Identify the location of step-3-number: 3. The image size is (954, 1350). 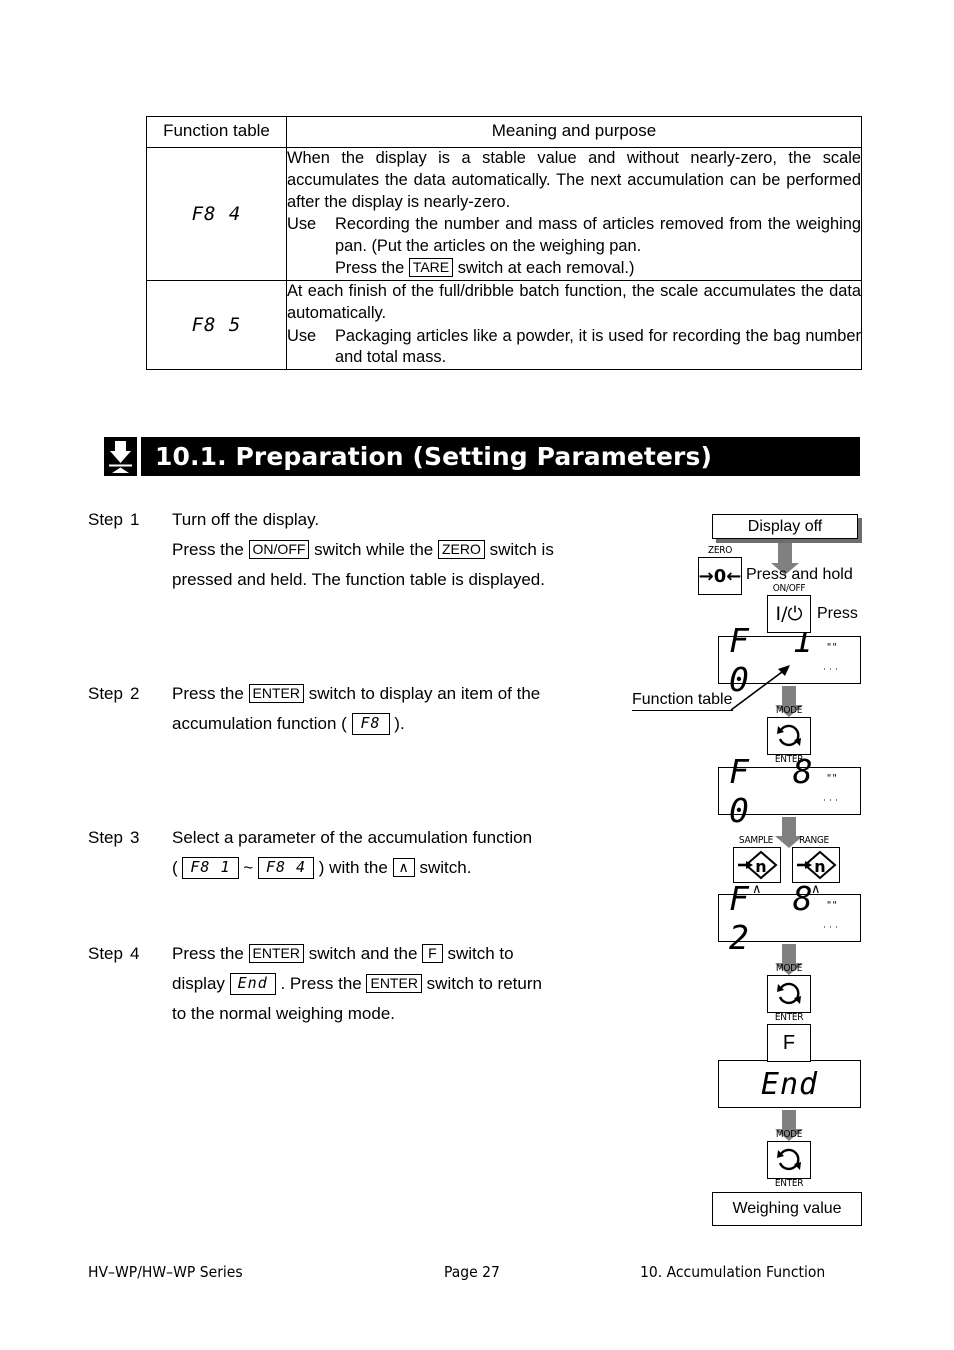
(135, 837).